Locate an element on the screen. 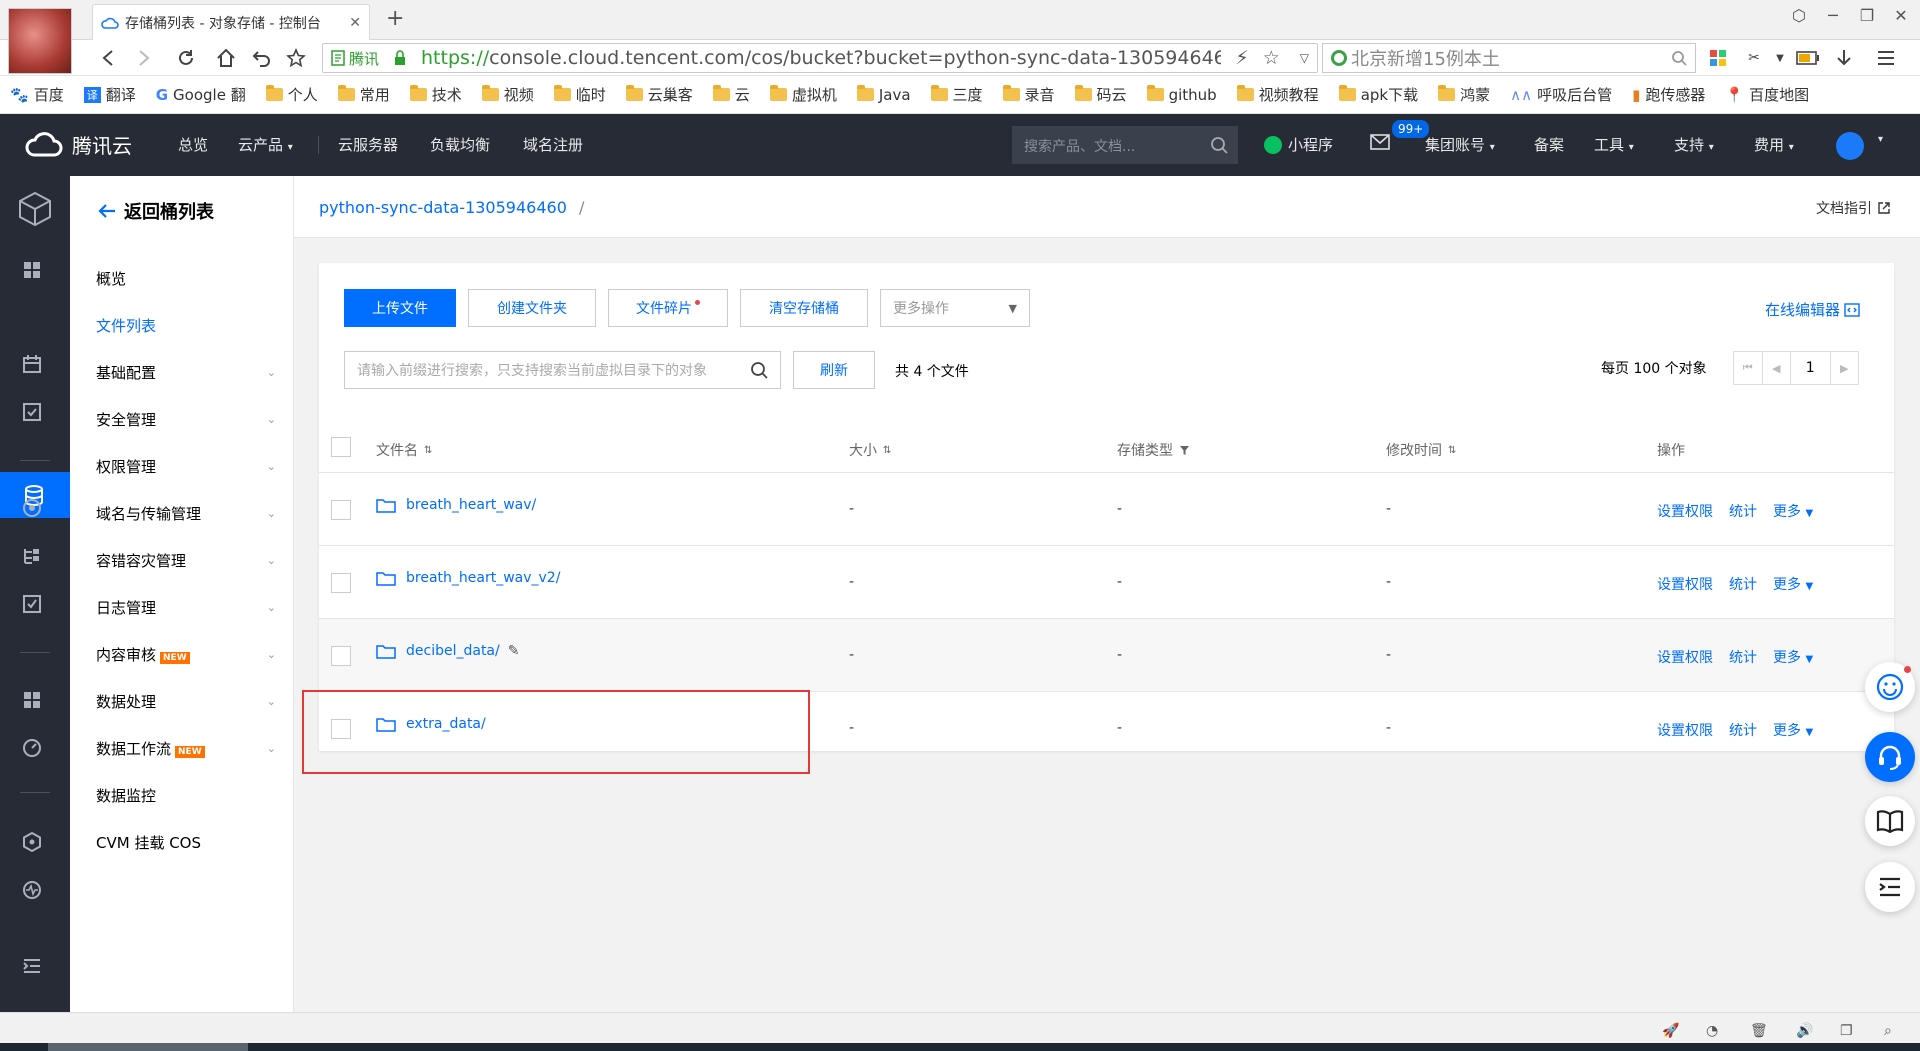 The height and width of the screenshot is (1051, 1920). row-checkbox is located at coordinates (341, 510).